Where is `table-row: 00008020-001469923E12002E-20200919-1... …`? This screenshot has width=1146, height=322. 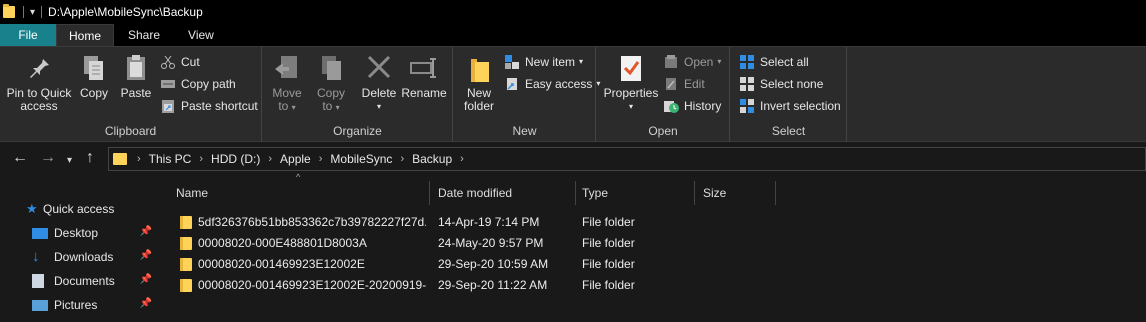 table-row: 00008020-001469923E12002E-20200919-1... … is located at coordinates (652, 285).